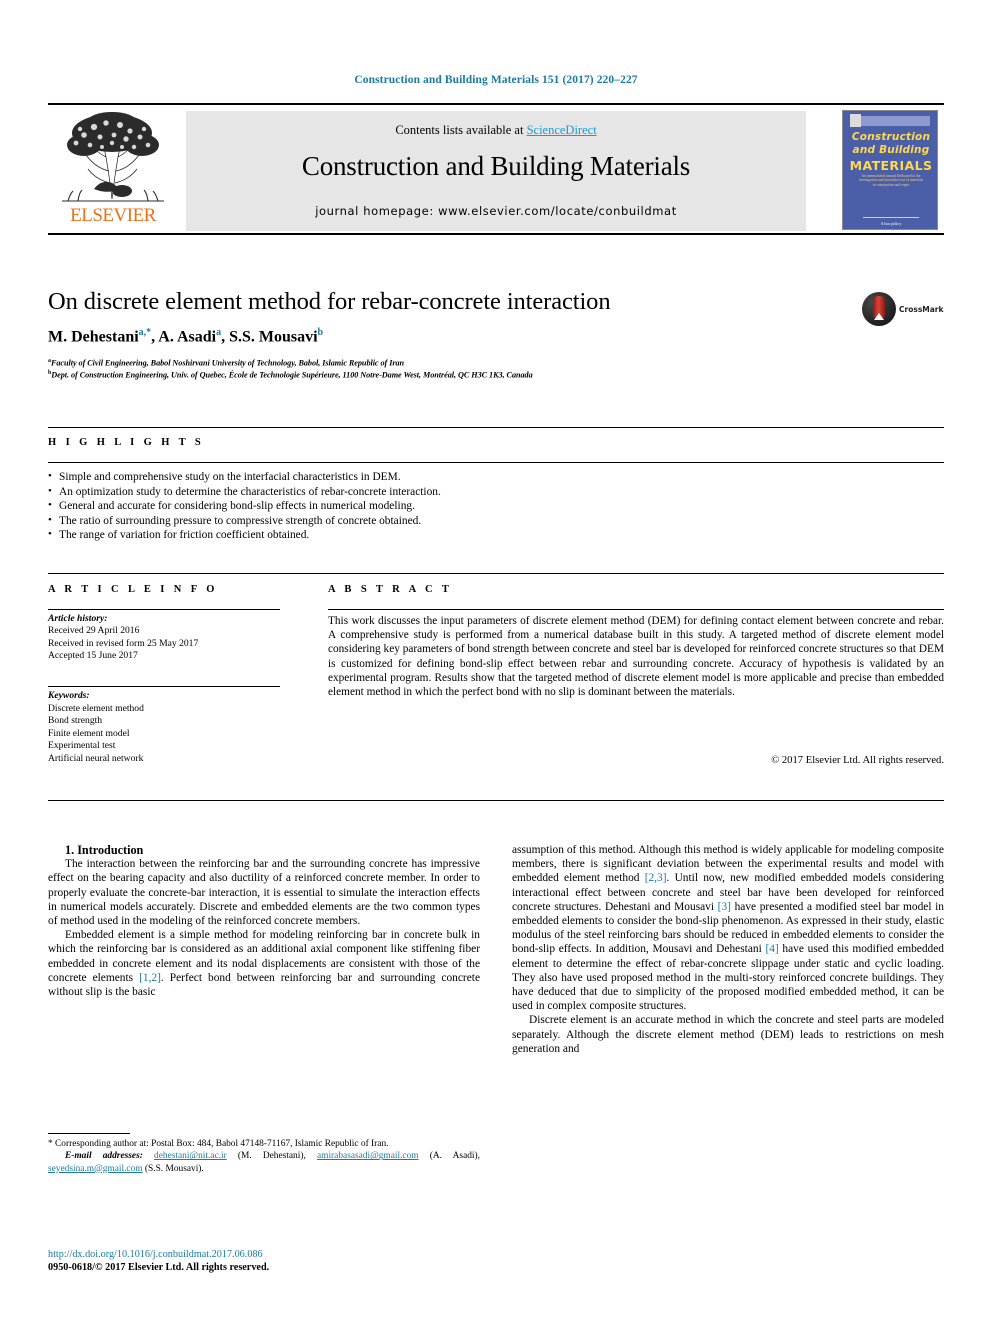  Describe the element at coordinates (82, 746) in the screenshot. I see `keyword-item: Experimental test` at that location.